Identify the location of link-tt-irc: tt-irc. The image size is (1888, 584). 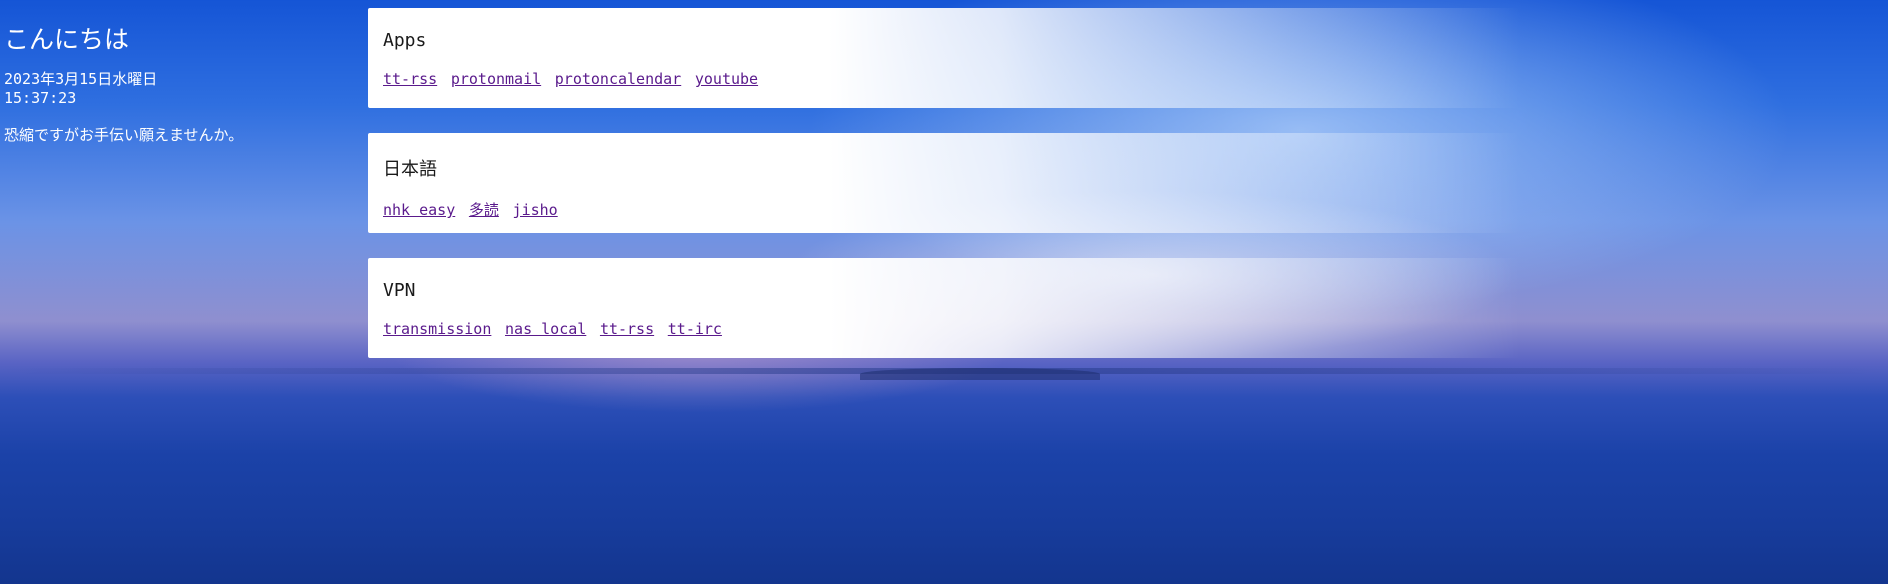
(695, 329).